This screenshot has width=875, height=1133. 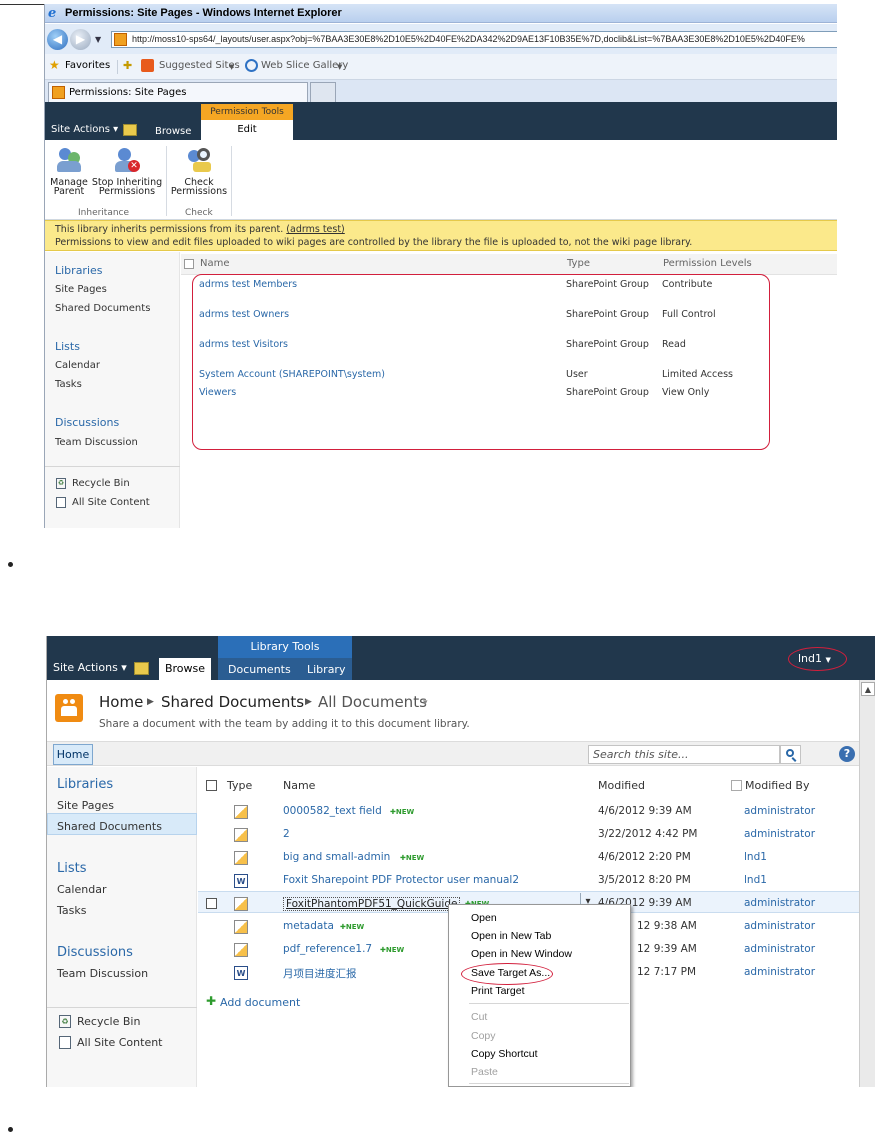 I want to click on help-icon: ?, so click(x=847, y=754).